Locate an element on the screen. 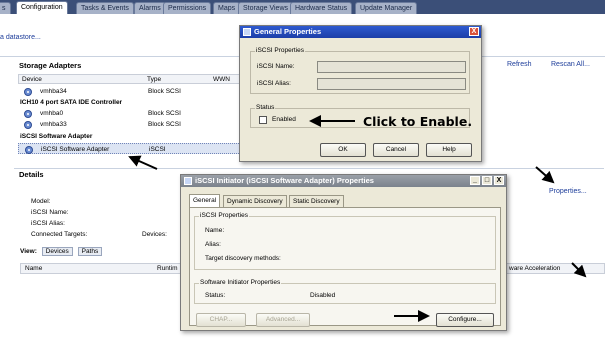 The width and height of the screenshot is (605, 356). arrow-properties is located at coordinates (545, 175).